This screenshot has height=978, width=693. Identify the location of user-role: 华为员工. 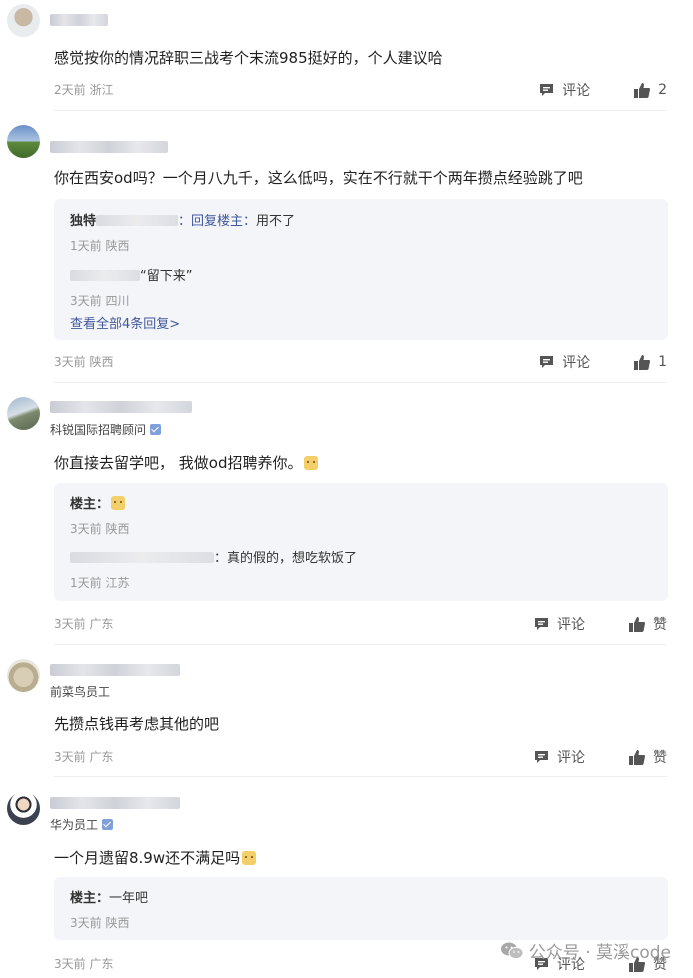
(82, 824).